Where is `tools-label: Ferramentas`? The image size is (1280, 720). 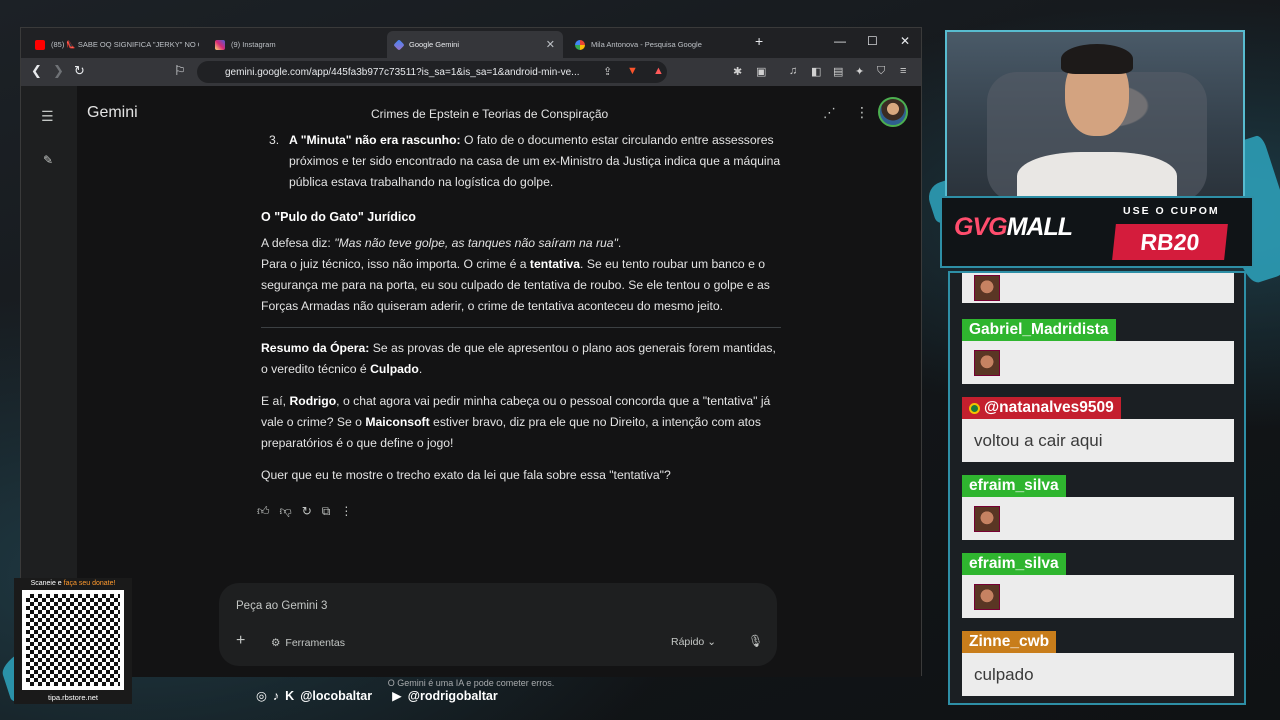
tools-label: Ferramentas is located at coordinates (315, 643).